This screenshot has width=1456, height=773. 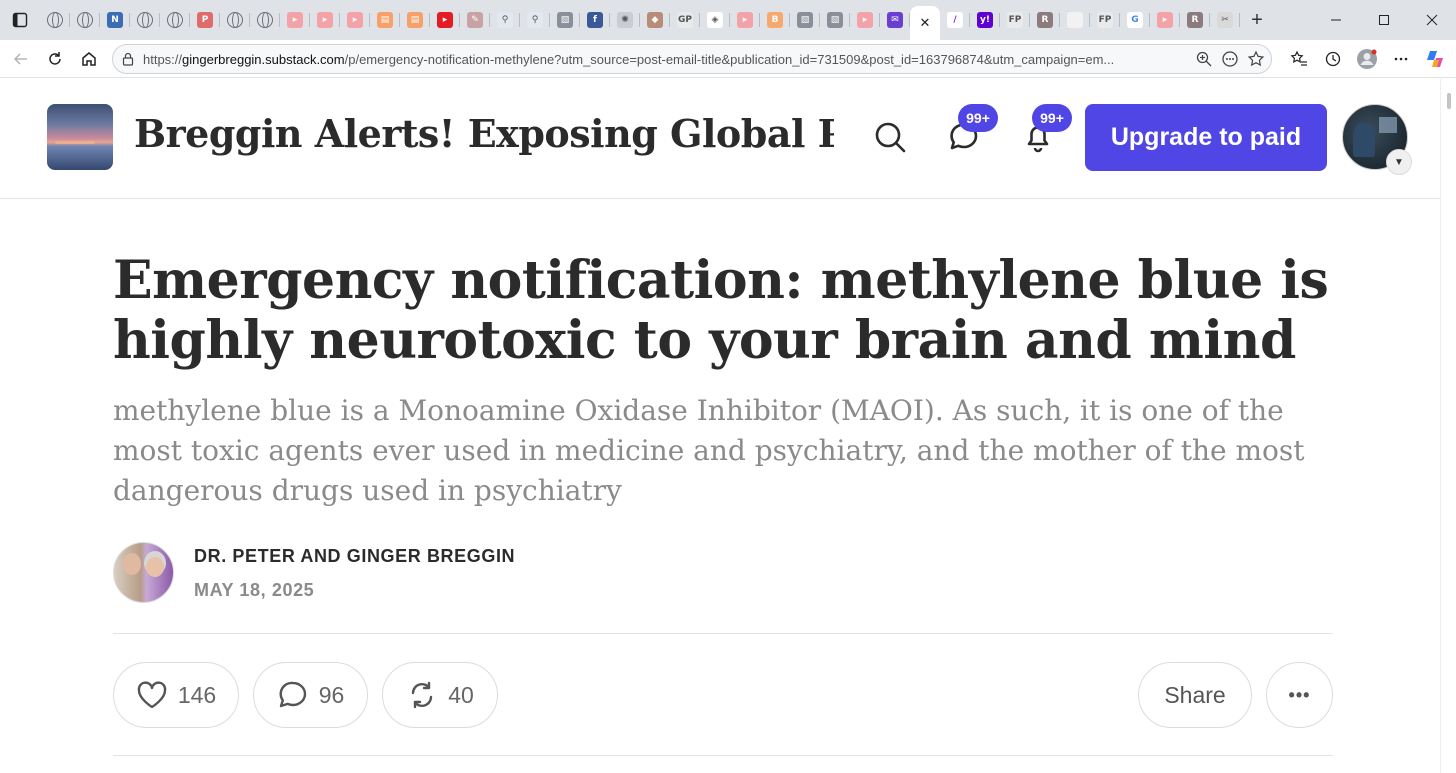 I want to click on fp-favicon-icon: FP, so click(x=1105, y=20).